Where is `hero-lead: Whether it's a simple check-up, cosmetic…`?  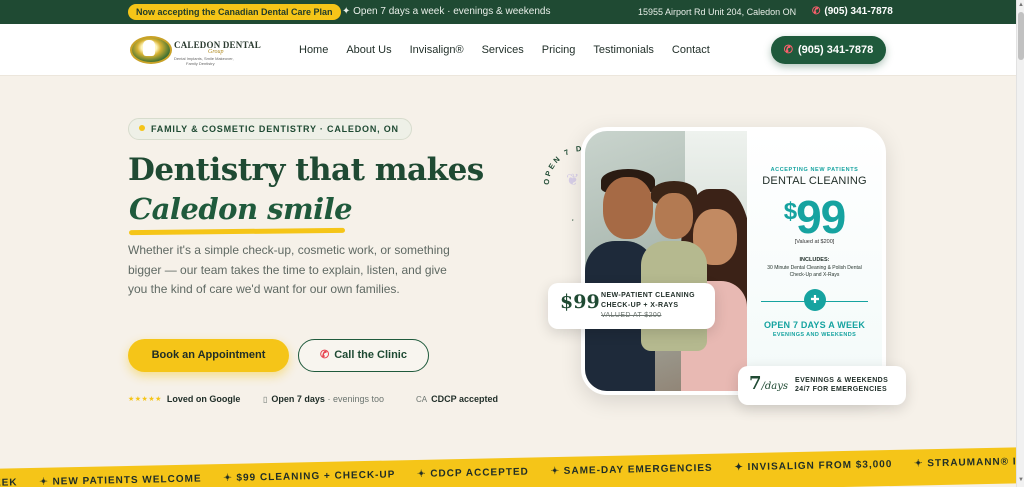
hero-lead: Whether it's a simple check-up, cosmetic… is located at coordinates (289, 269).